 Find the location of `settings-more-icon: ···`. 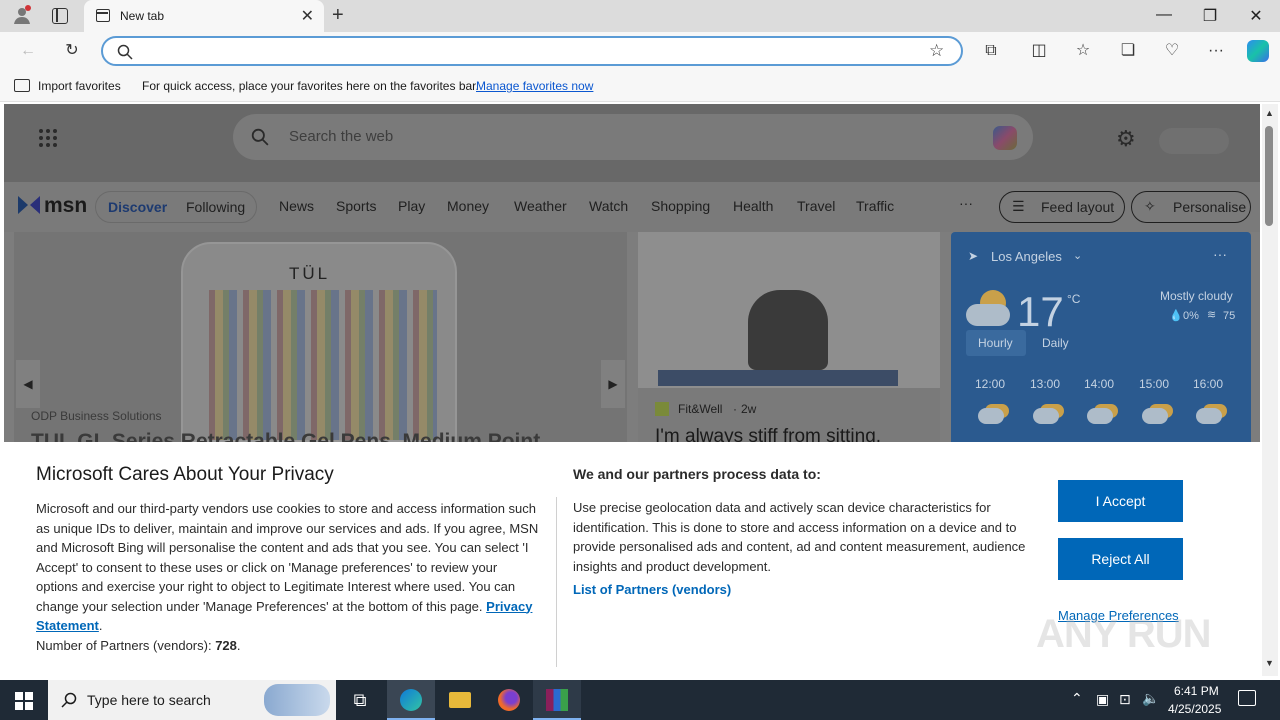

settings-more-icon: ··· is located at coordinates (1216, 51).